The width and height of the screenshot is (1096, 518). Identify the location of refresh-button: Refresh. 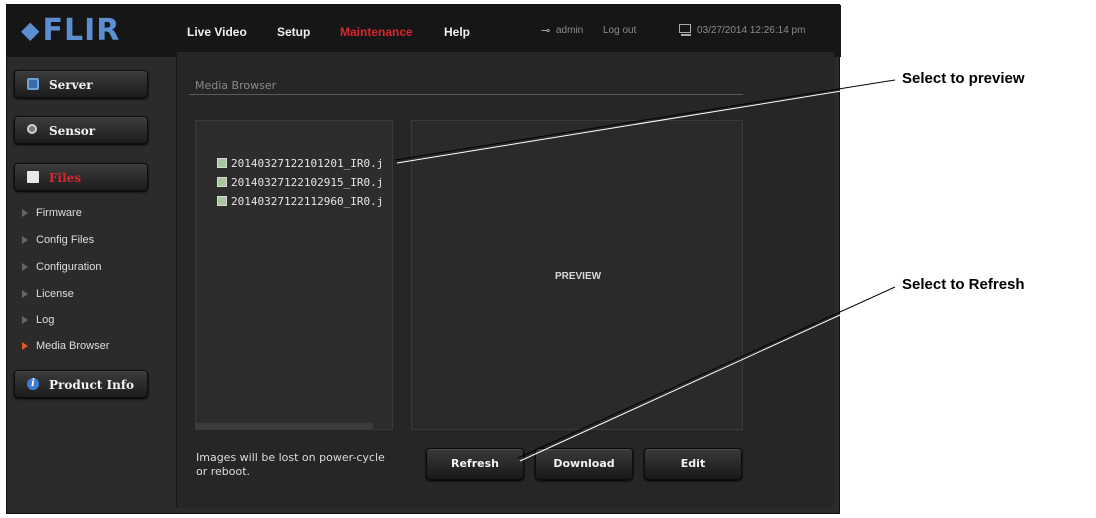
(475, 464).